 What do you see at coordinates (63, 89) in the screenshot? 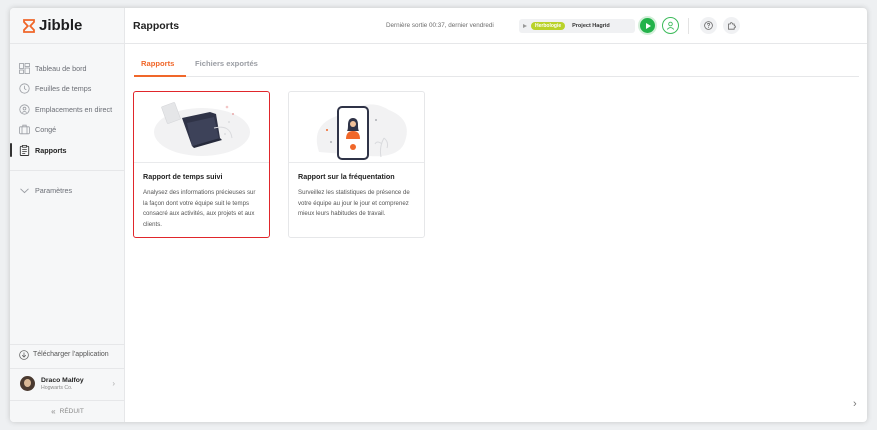
I see `sidebar-item-label: Feuilles de temps` at bounding box center [63, 89].